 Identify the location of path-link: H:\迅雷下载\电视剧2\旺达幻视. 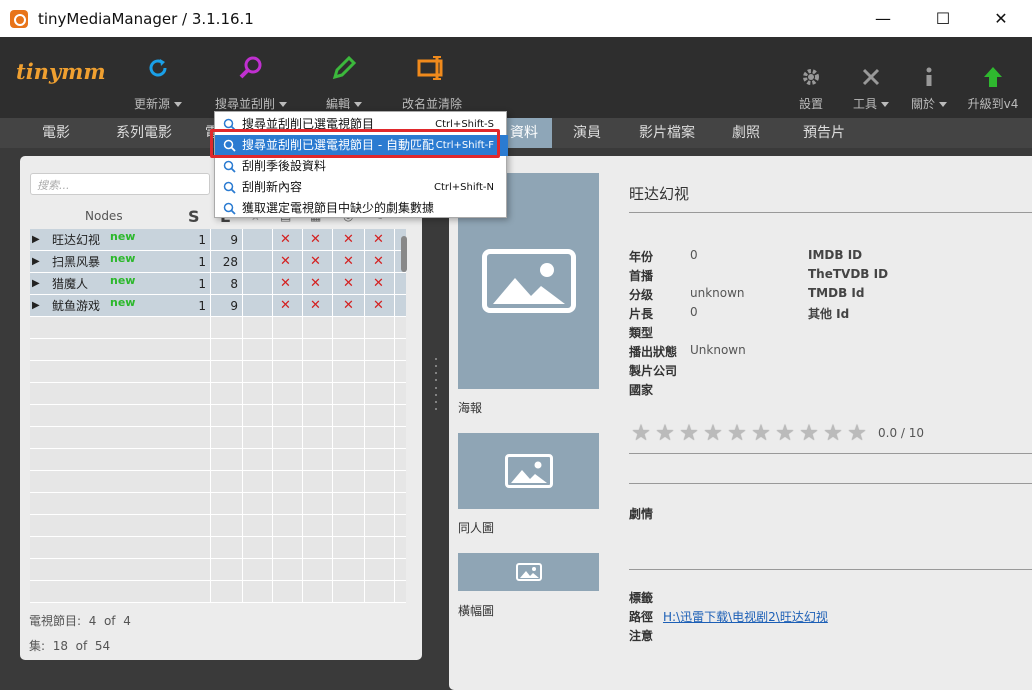
(745, 616).